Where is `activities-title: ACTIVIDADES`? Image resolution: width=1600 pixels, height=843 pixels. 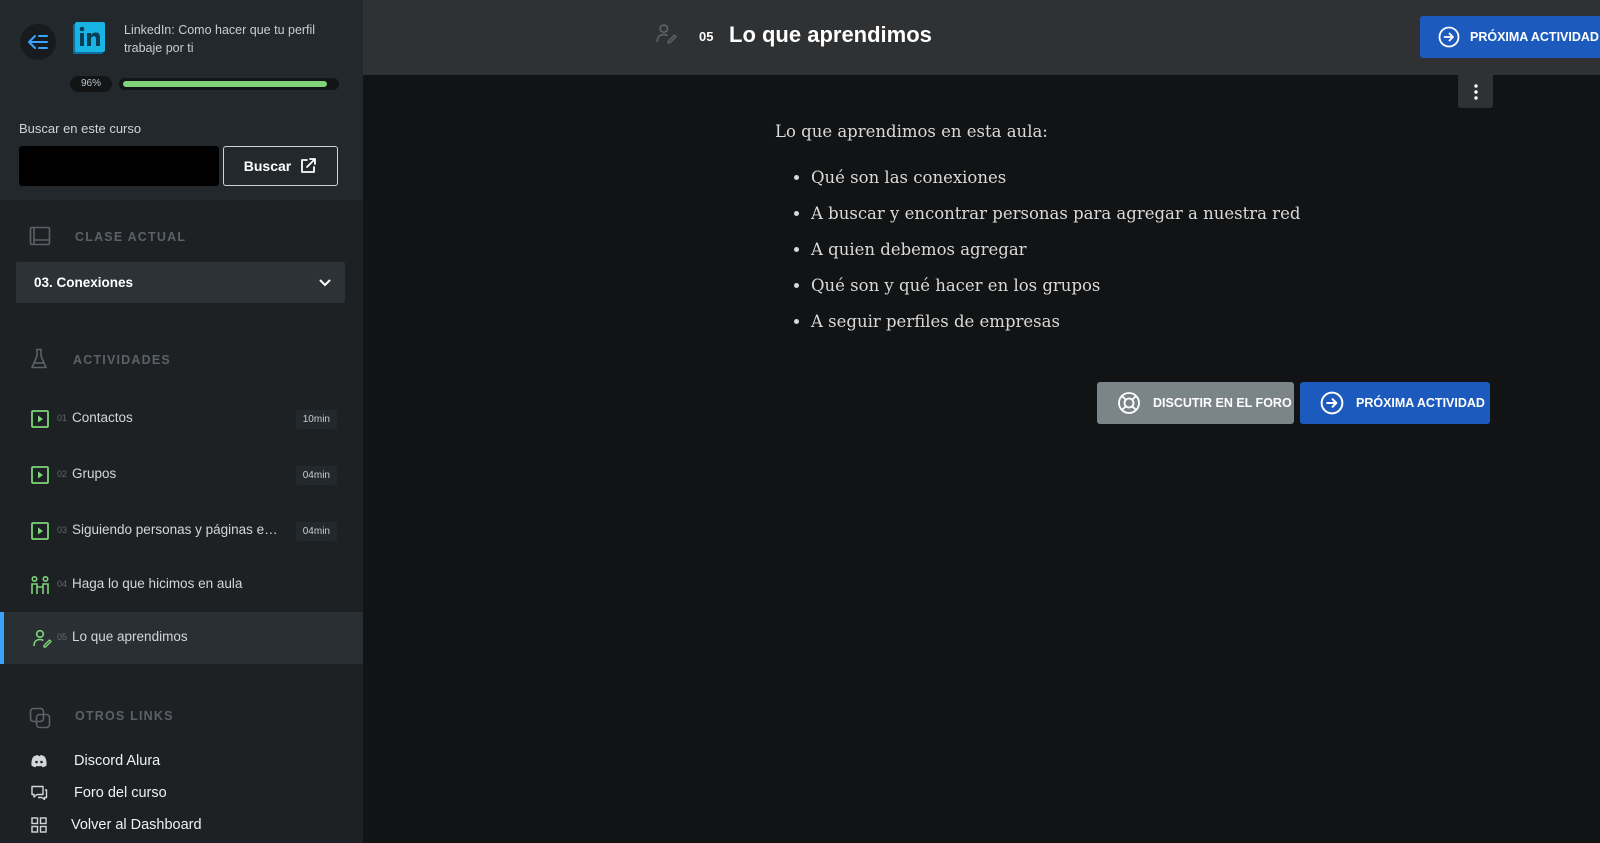
activities-title: ACTIVIDADES is located at coordinates (122, 360).